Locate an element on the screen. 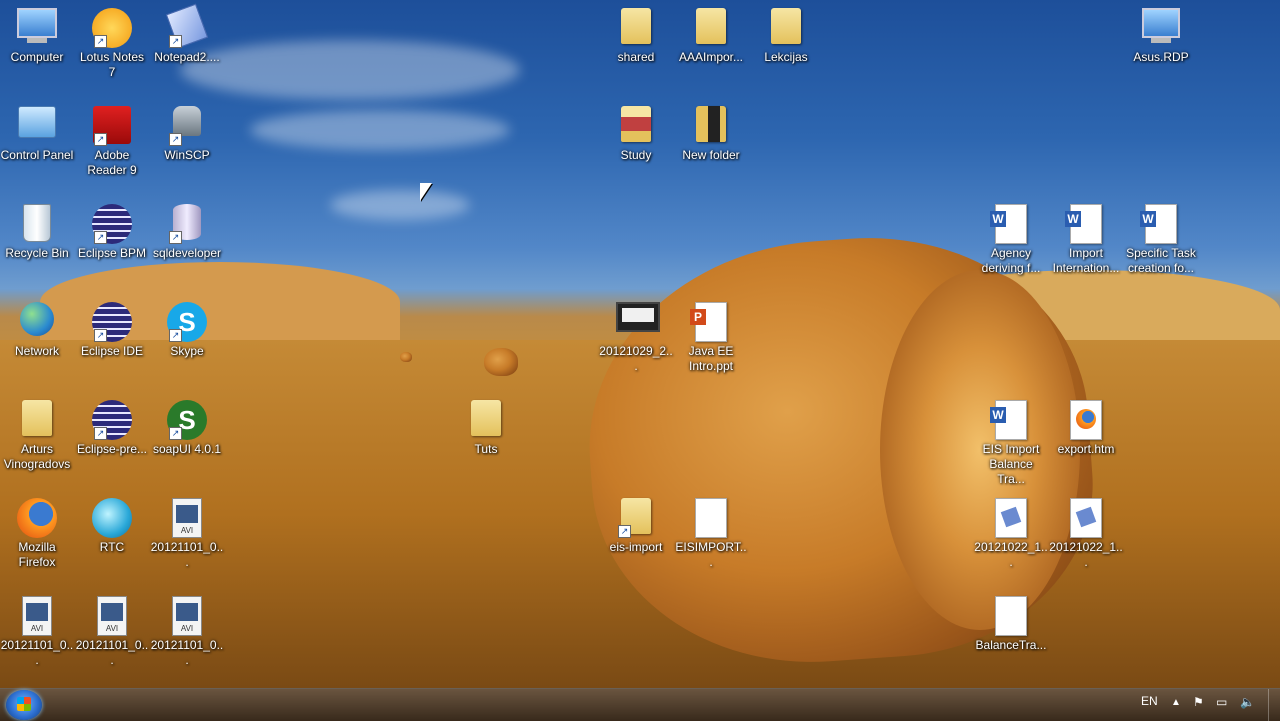 This screenshot has width=1280, height=721. taskbar: EN ▲ ⚑ ▭ 🔈 is located at coordinates (640, 704).